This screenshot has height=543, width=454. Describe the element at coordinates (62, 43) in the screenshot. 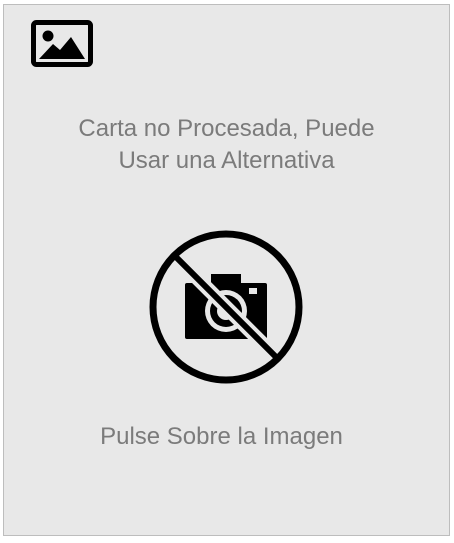

I see `image-icon` at that location.